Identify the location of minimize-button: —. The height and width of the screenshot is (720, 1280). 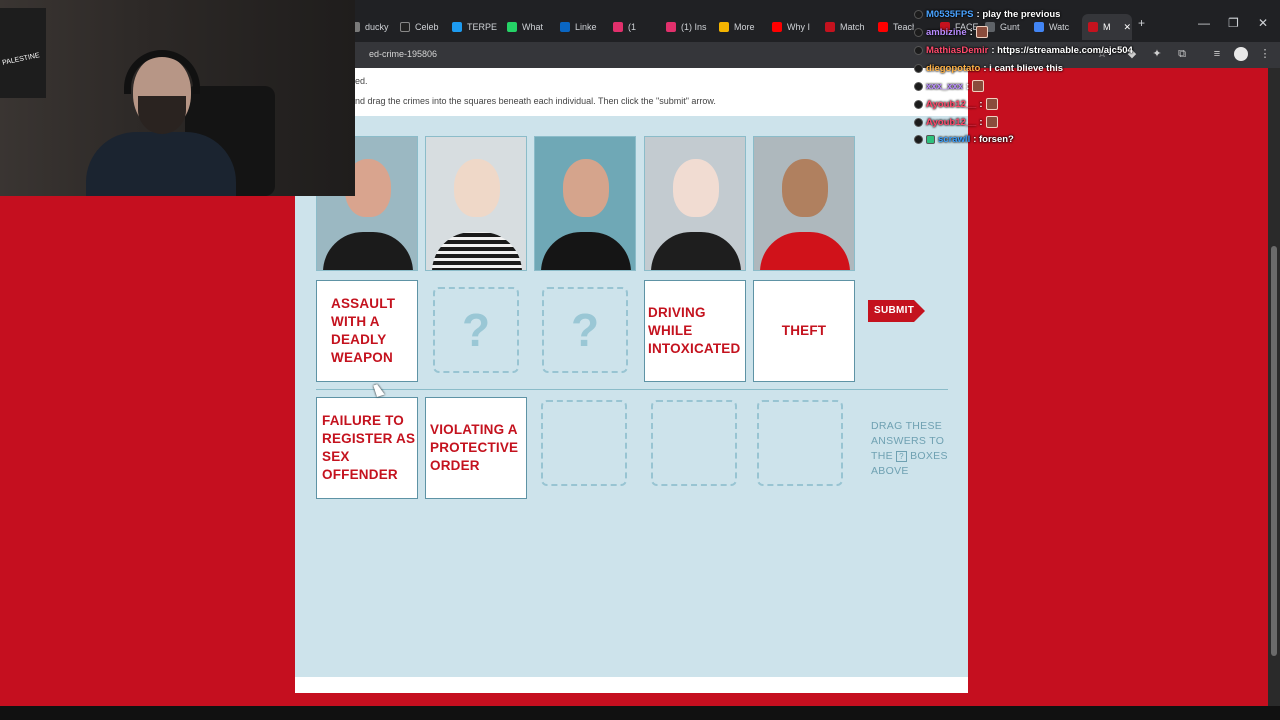
(1204, 23).